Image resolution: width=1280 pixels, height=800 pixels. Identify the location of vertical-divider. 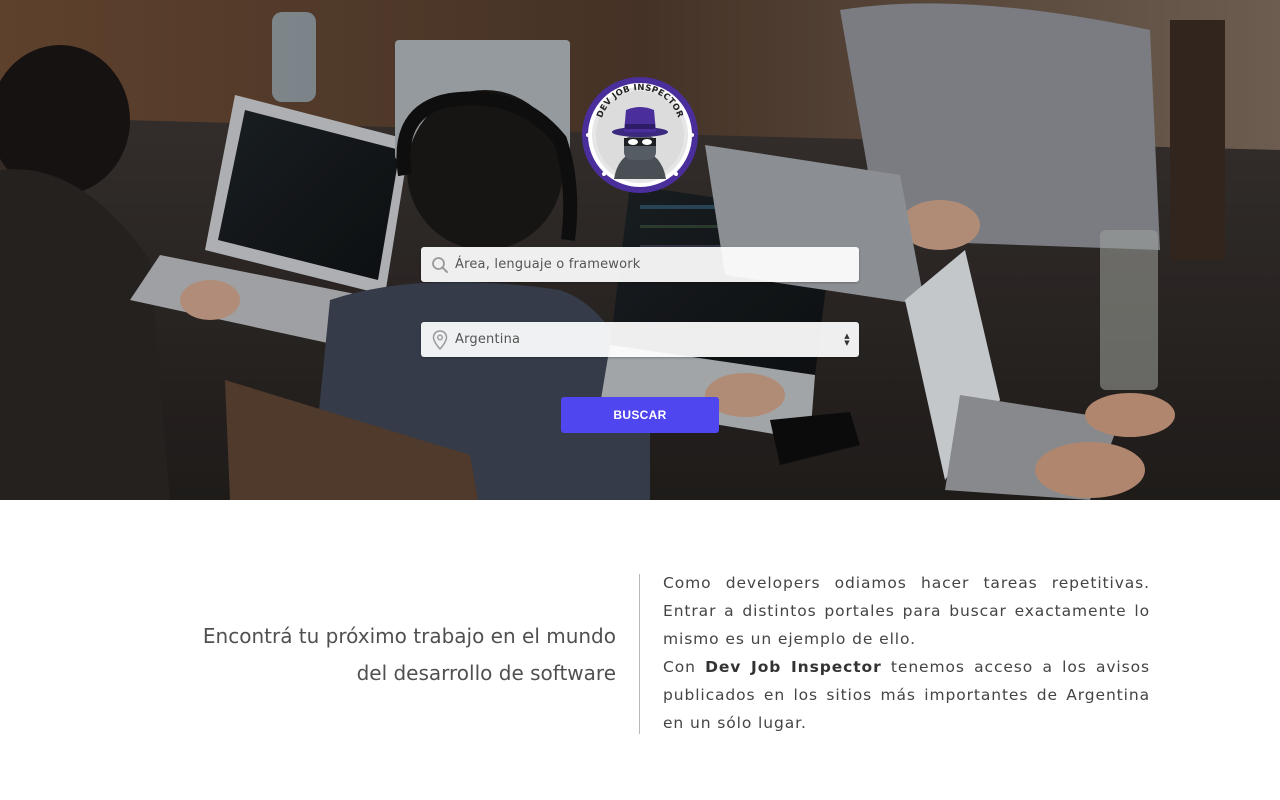
(639, 654).